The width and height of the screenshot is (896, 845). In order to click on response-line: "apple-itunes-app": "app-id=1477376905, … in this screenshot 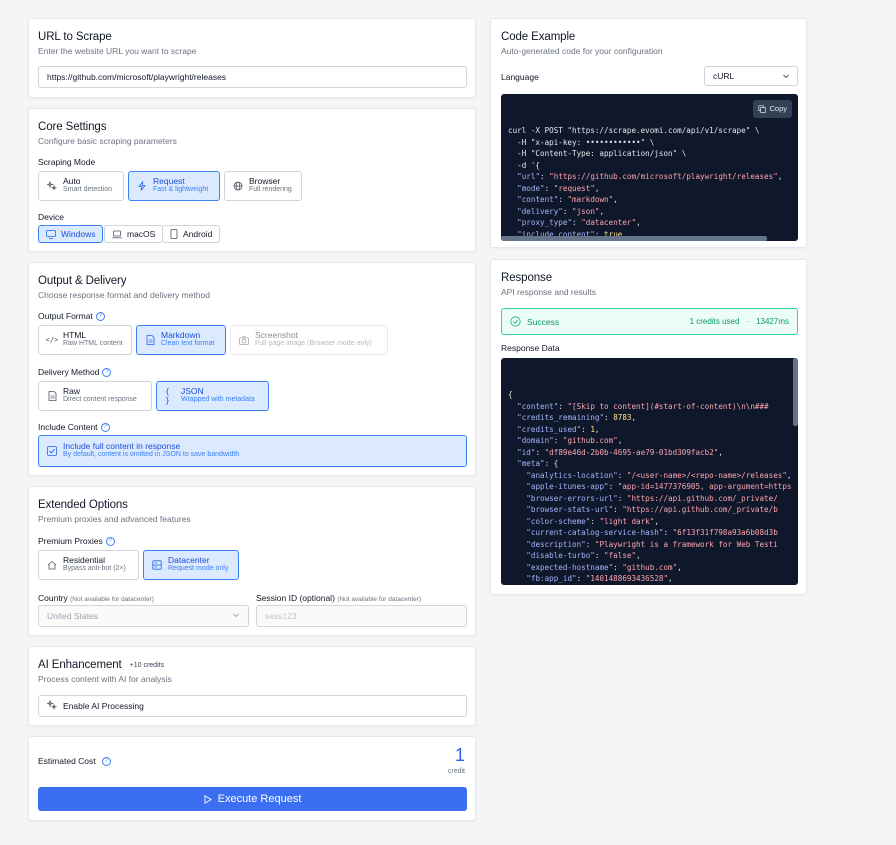, I will do `click(659, 486)`.